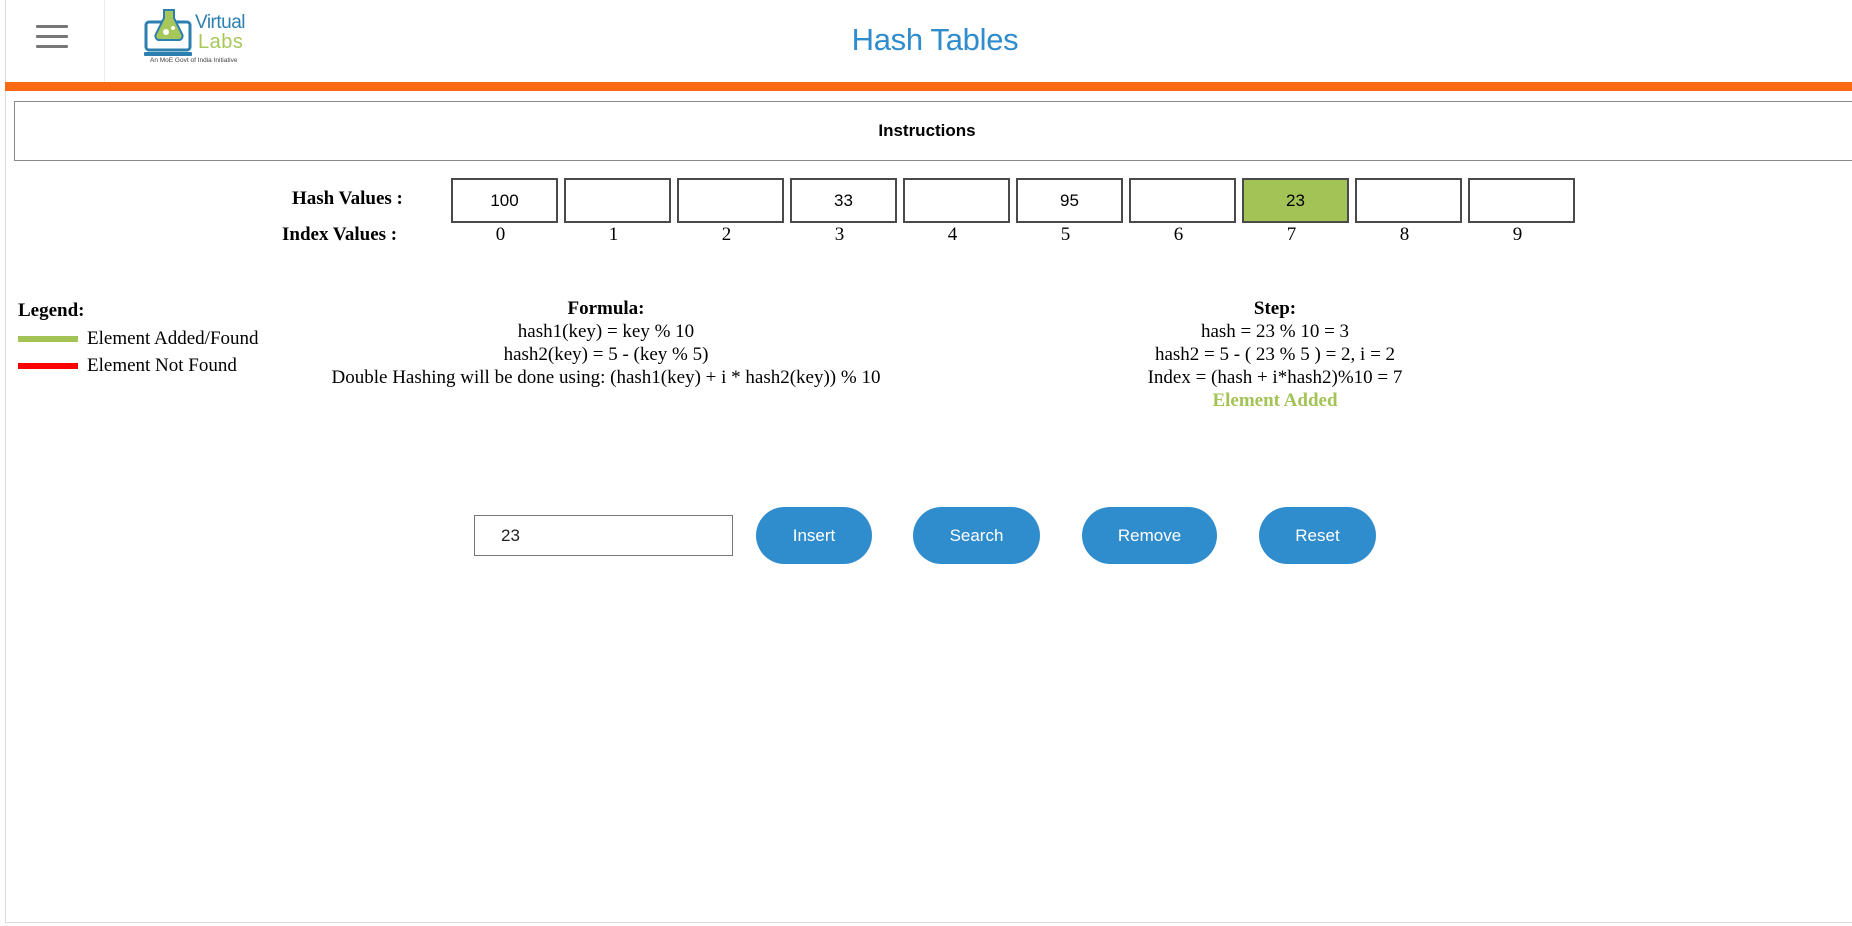  I want to click on formula-line-1: hash1(key) = key % 10, so click(606, 331).